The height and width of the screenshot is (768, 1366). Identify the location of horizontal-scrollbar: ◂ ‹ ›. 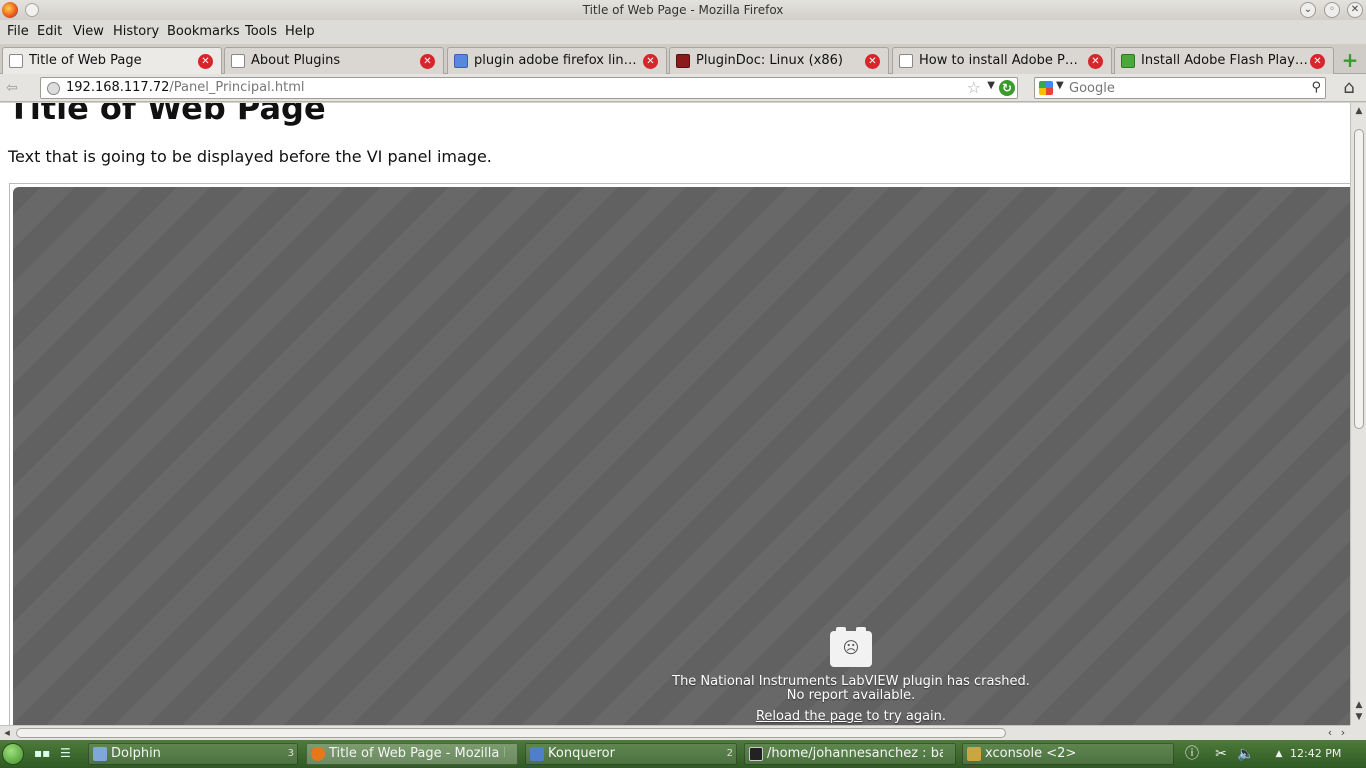
(675, 732).